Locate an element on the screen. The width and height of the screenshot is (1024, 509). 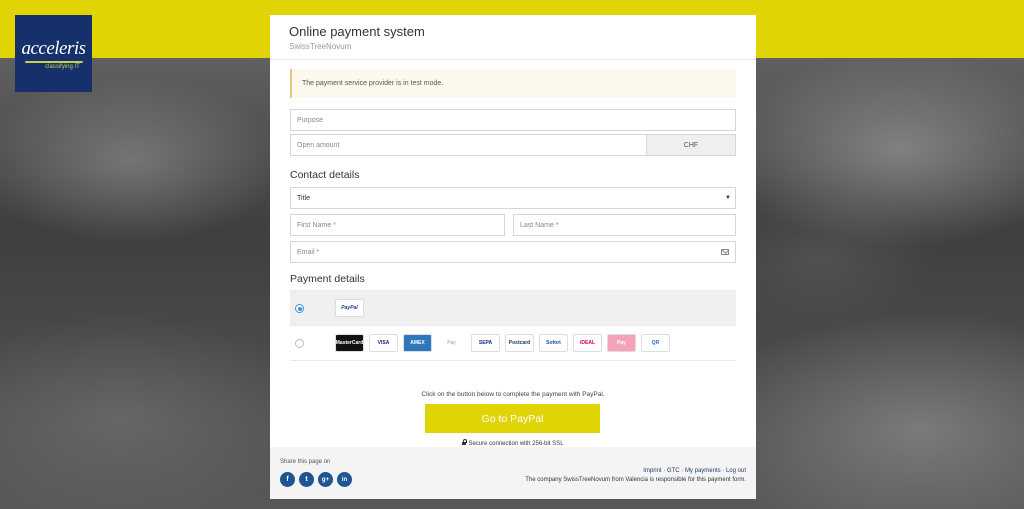
email-placeholder: Email * is located at coordinates (308, 252).